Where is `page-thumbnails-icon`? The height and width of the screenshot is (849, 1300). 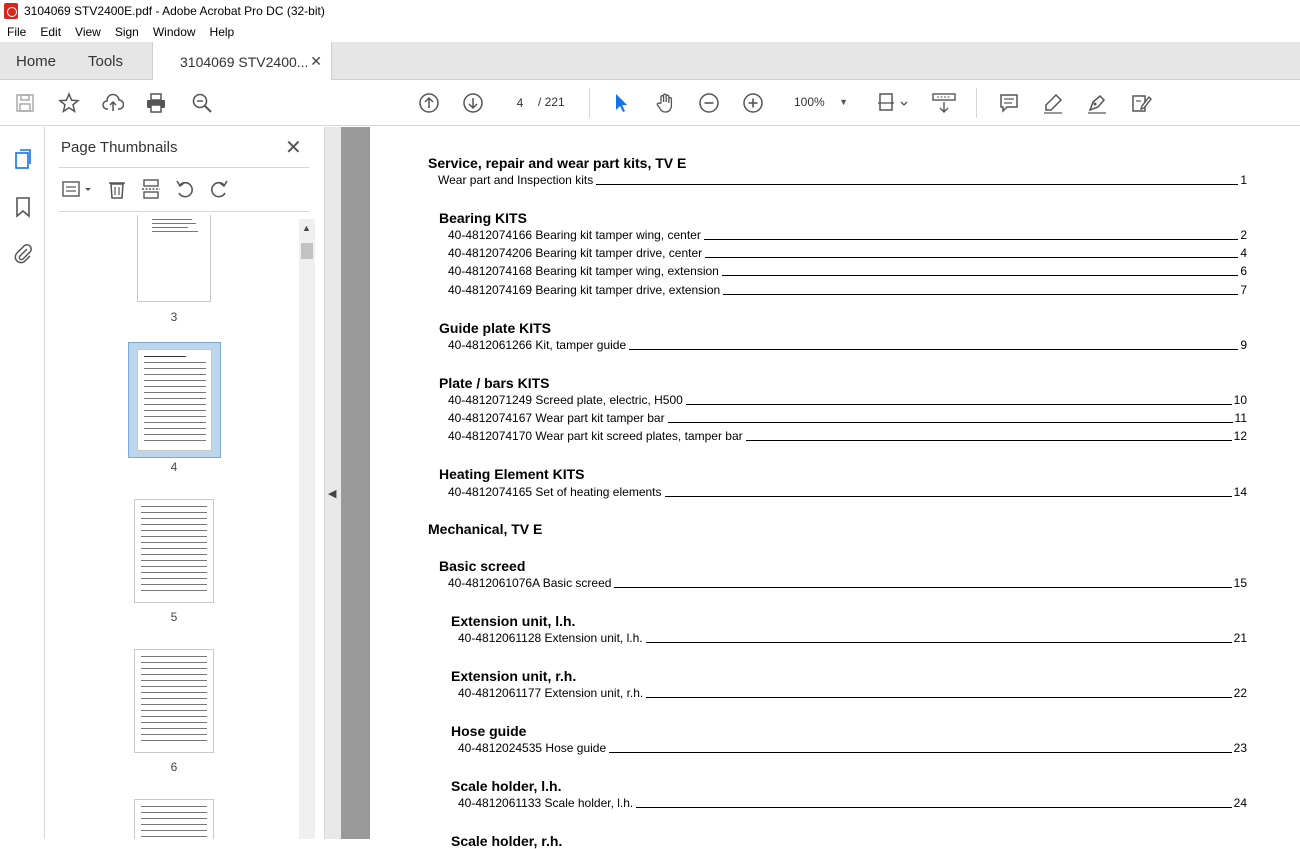
page-thumbnails-icon is located at coordinates (23, 159).